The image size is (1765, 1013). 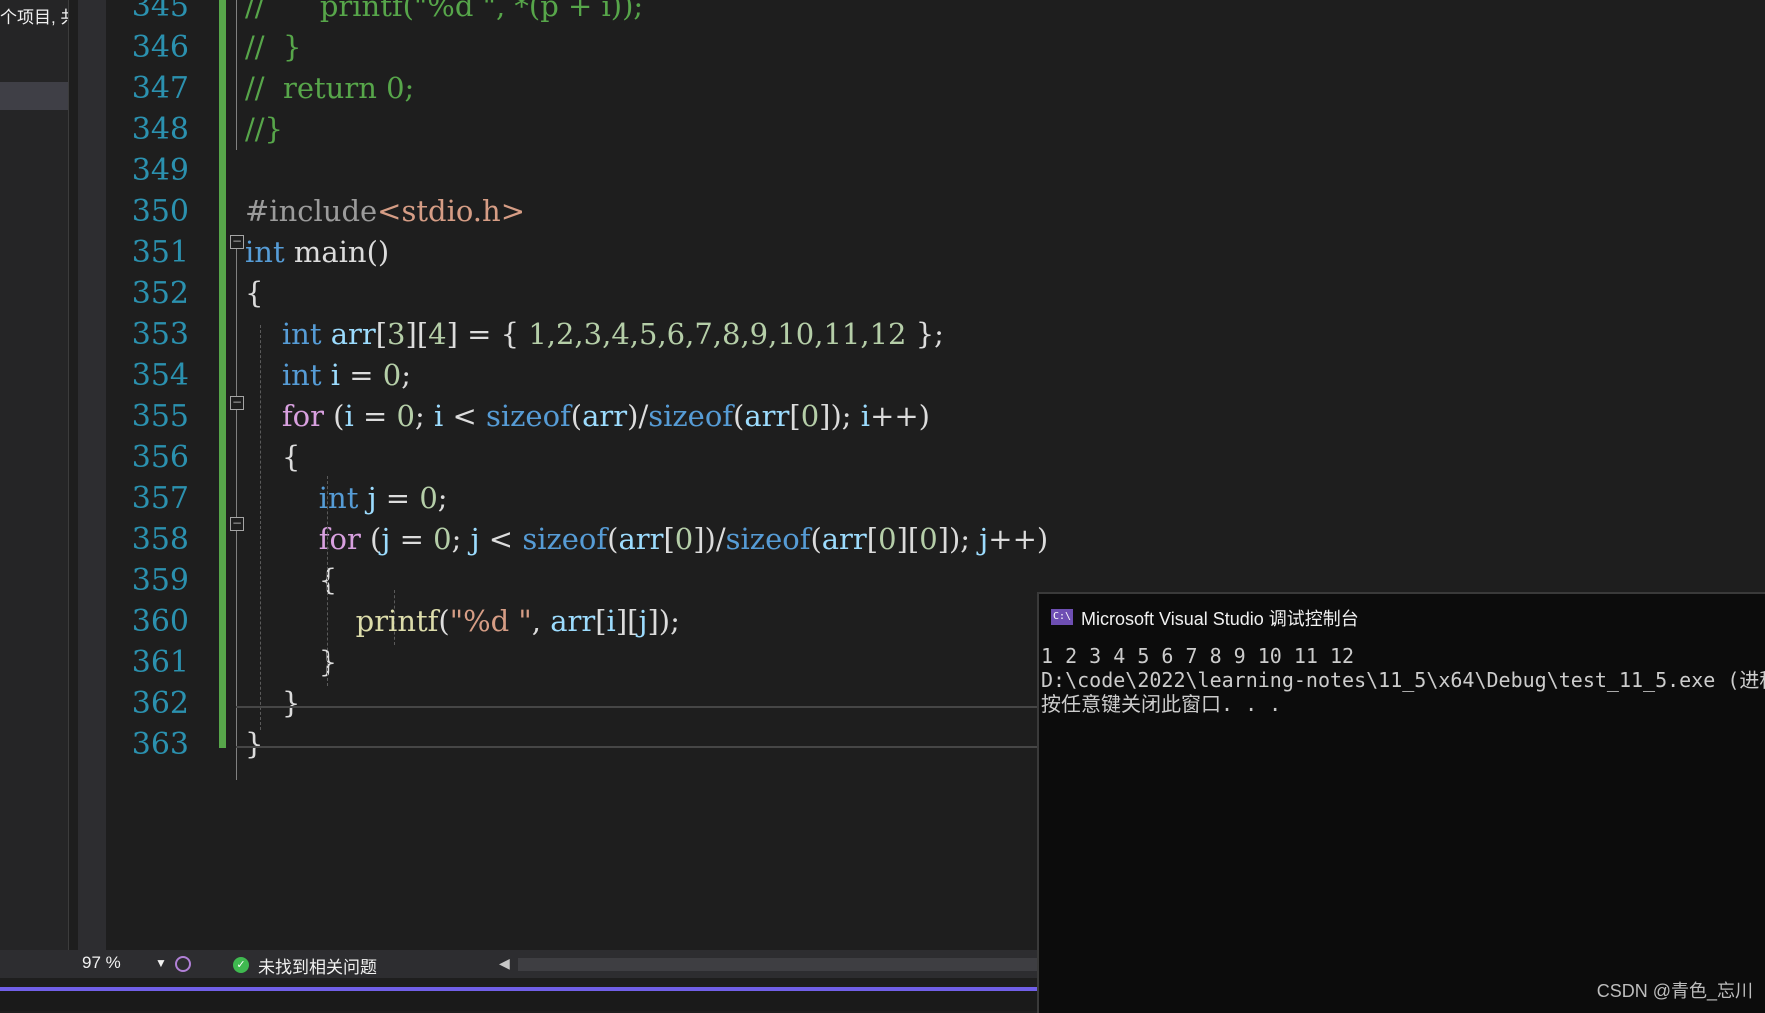 What do you see at coordinates (709, 539) in the screenshot?
I see `code-token: ])/` at bounding box center [709, 539].